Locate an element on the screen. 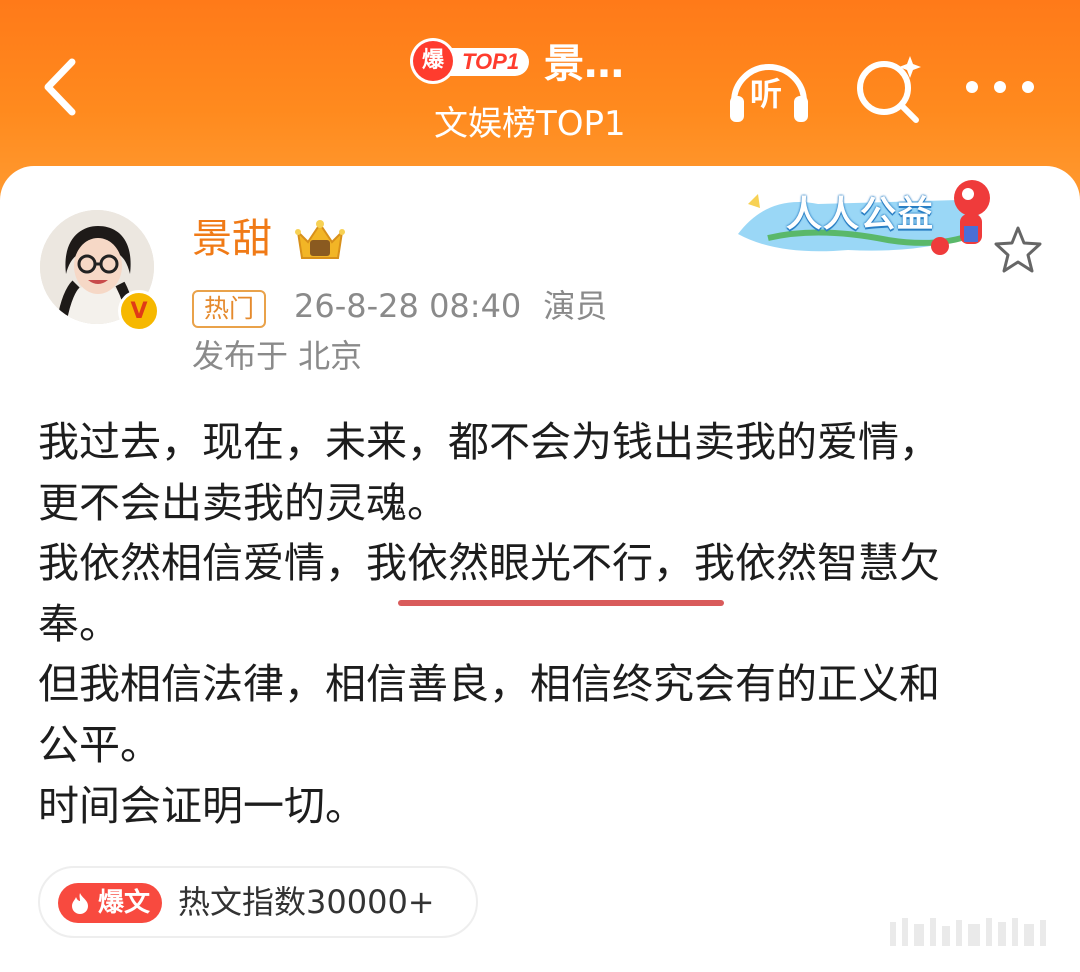 The width and height of the screenshot is (1080, 972). more-button is located at coordinates (1000, 87).